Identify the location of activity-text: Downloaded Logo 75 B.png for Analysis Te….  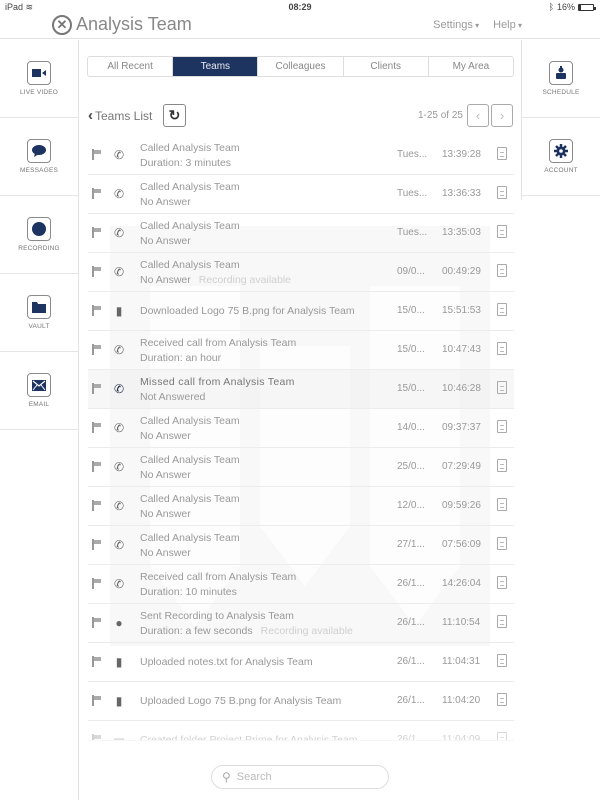
(247, 311).